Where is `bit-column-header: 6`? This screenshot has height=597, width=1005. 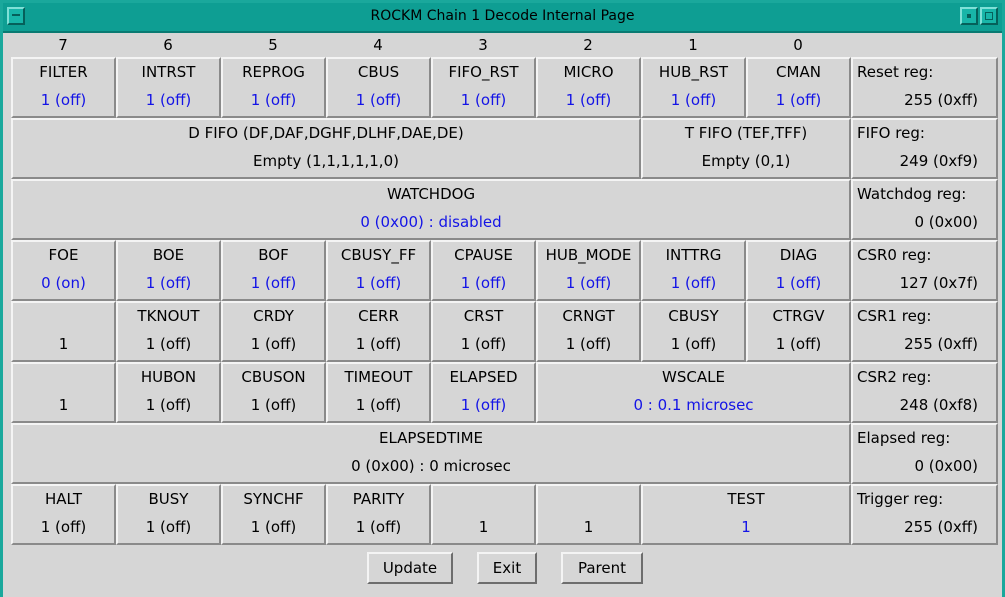 bit-column-header: 6 is located at coordinates (168, 45).